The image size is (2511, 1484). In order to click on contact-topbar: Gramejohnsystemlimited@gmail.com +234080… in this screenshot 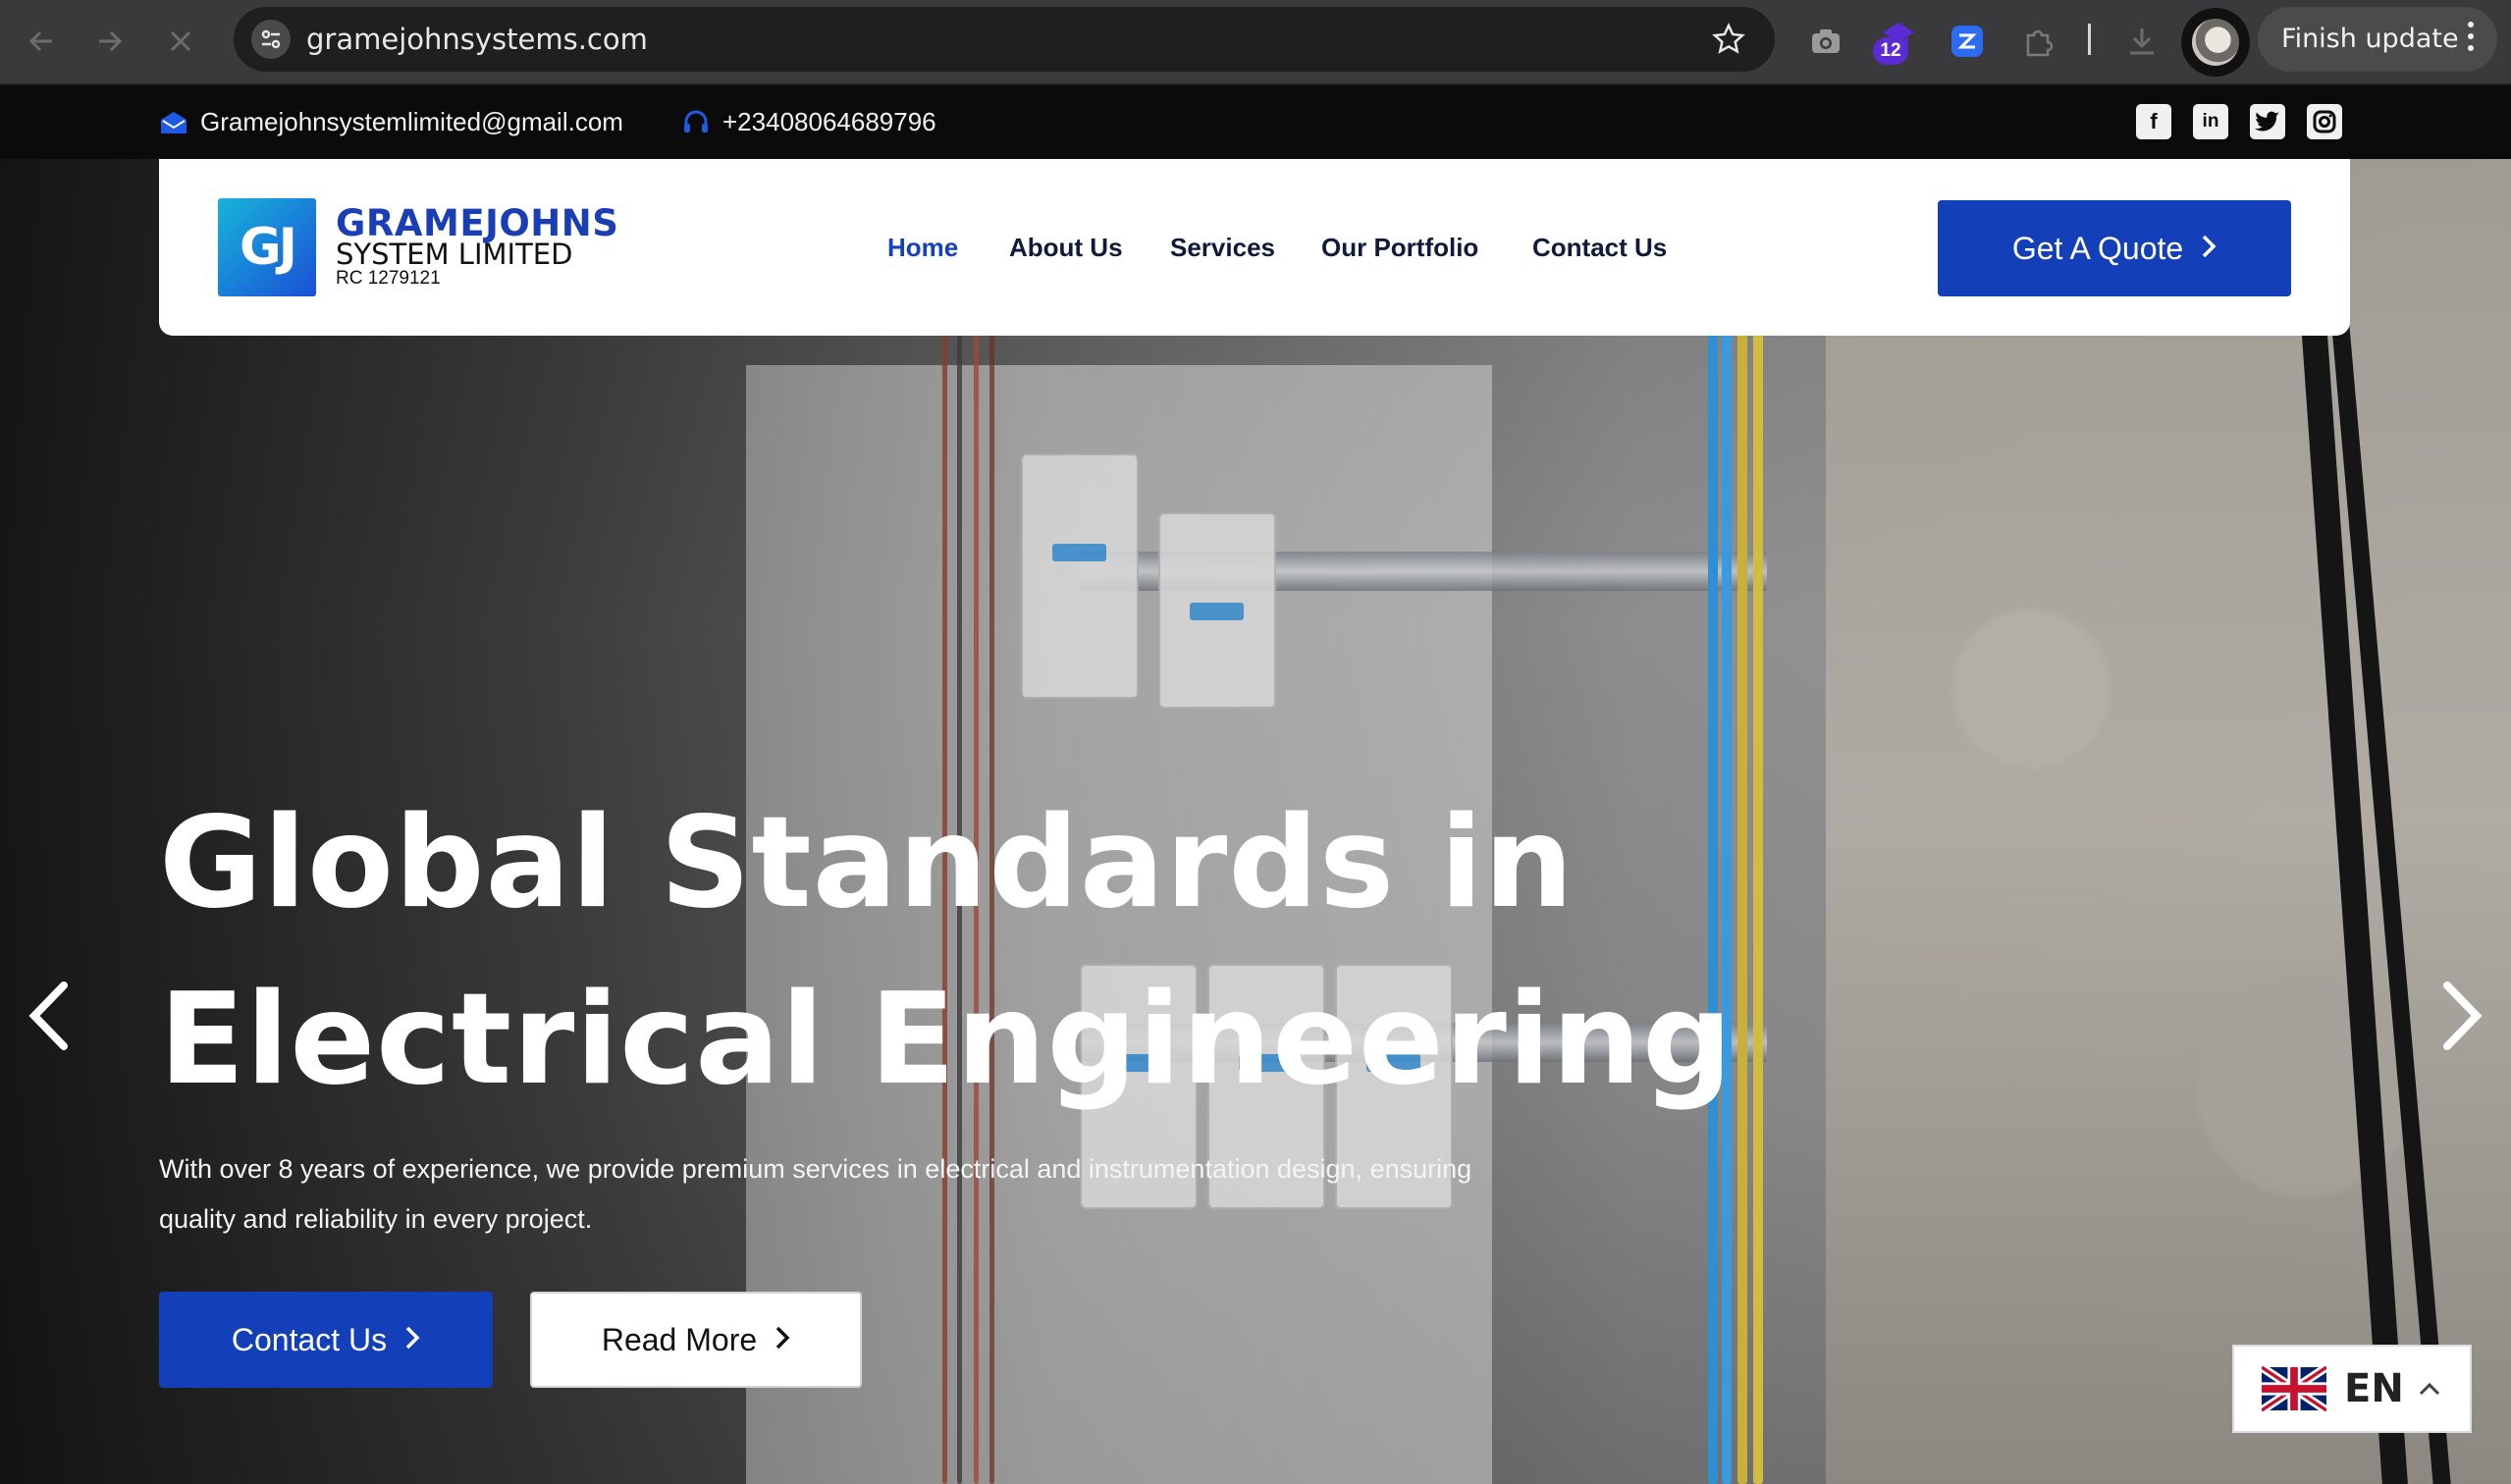, I will do `click(1255, 122)`.